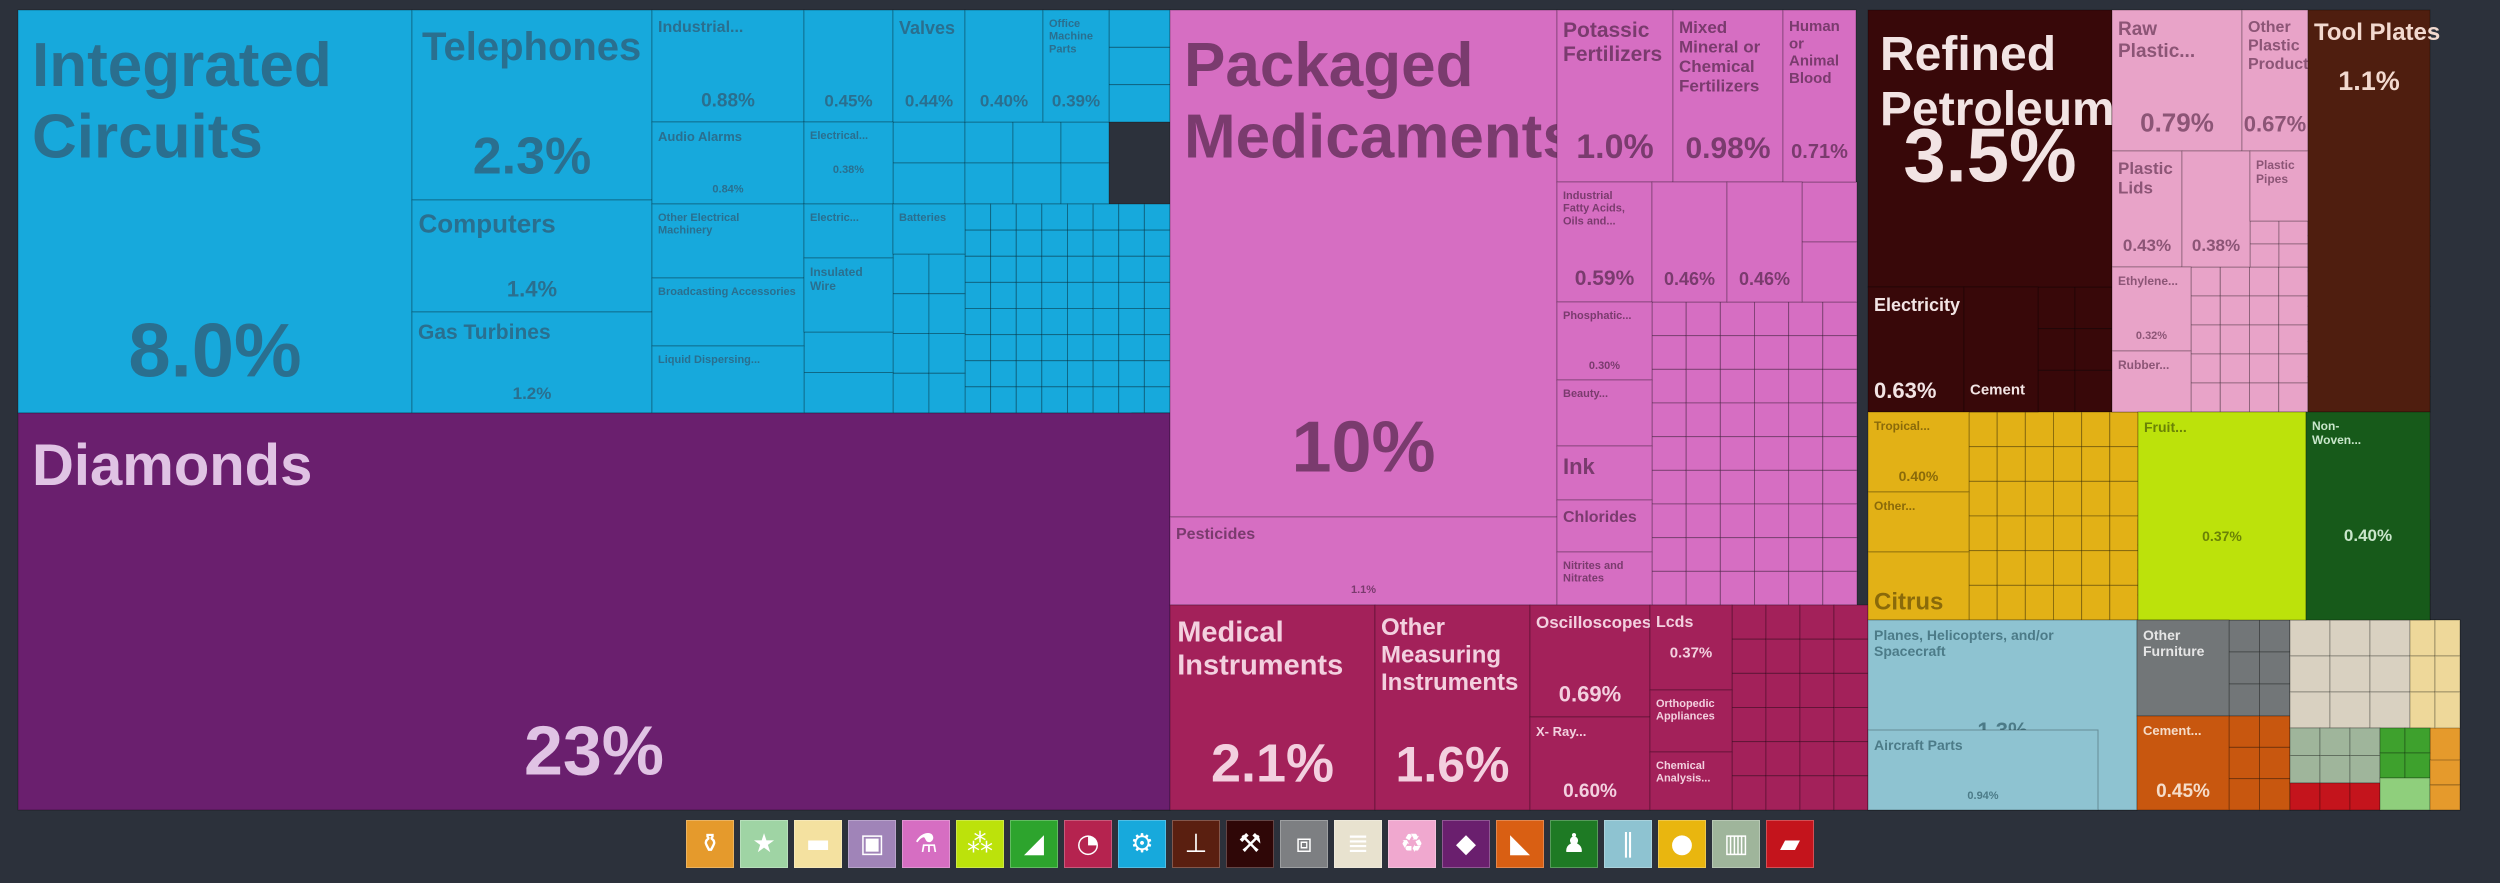 This screenshot has width=2500, height=883. What do you see at coordinates (1628, 844) in the screenshot?
I see `legend-transportation: ∥` at bounding box center [1628, 844].